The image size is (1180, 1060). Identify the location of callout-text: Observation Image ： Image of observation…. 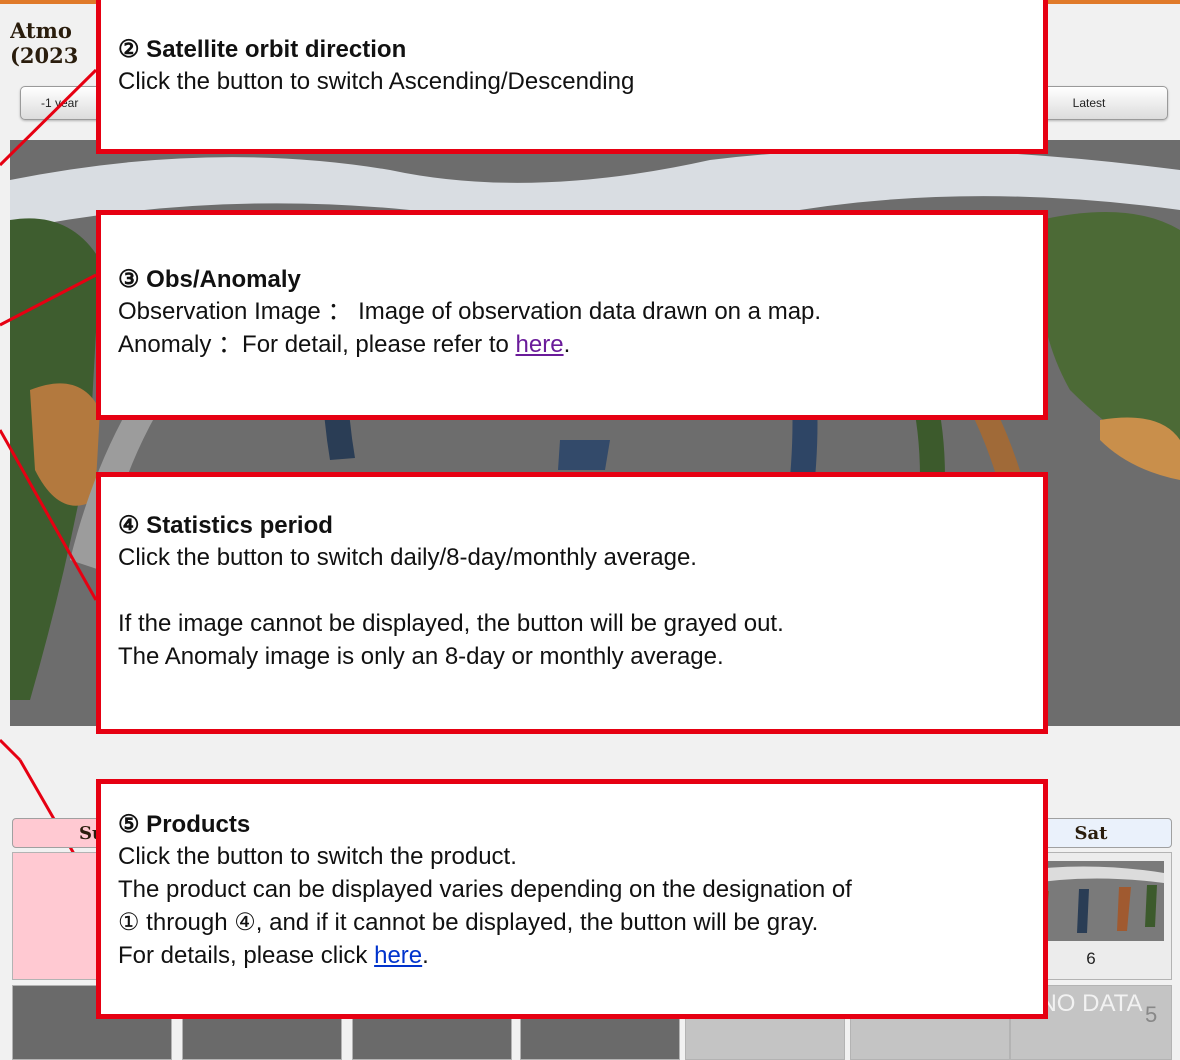
(470, 311).